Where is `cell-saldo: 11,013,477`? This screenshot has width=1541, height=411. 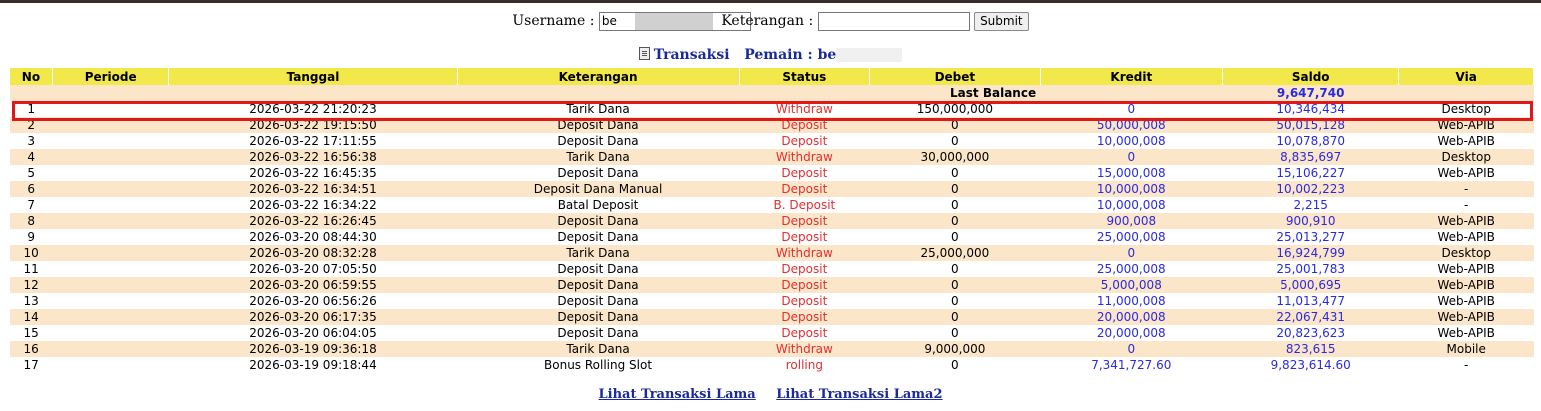
cell-saldo: 11,013,477 is located at coordinates (1310, 301).